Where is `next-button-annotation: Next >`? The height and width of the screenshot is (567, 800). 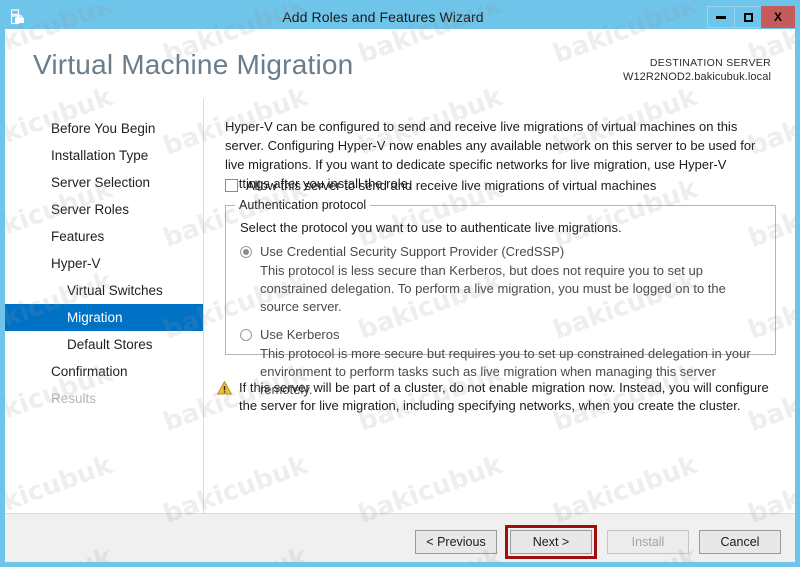
next-button-annotation: Next > is located at coordinates (551, 542).